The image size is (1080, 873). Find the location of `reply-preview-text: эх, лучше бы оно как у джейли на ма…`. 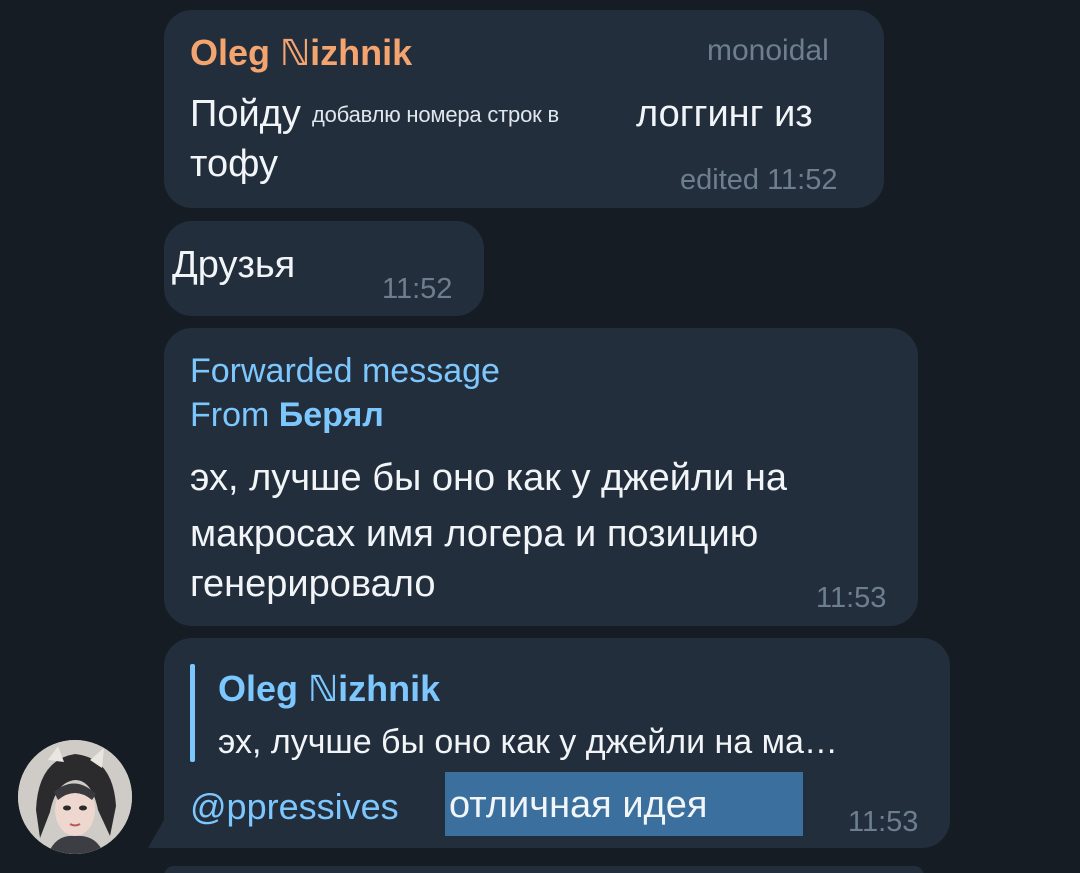

reply-preview-text: эх, лучше бы оно как у джейли на ма… is located at coordinates (528, 742).